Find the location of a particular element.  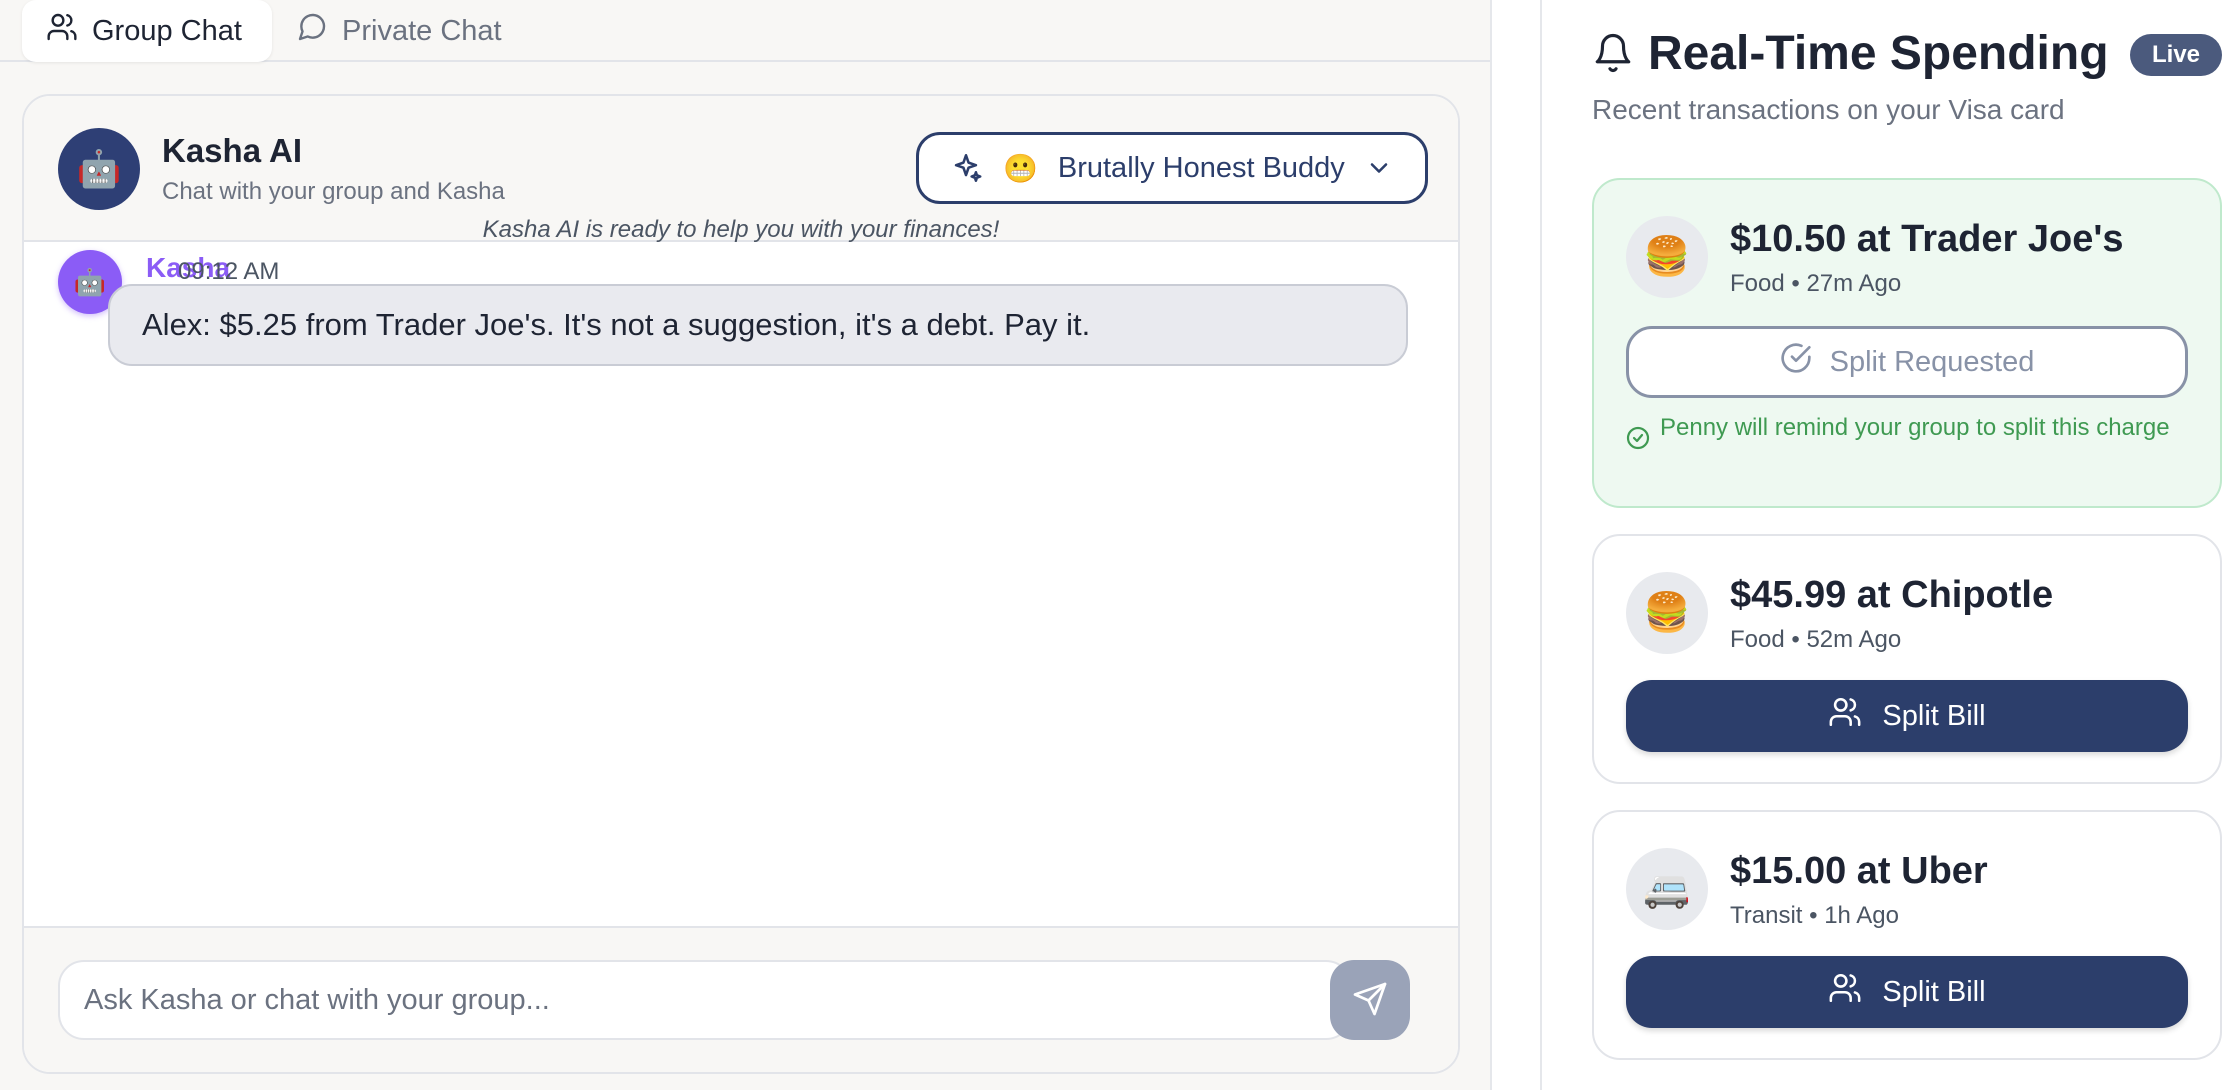

split-requested-label: Split Requested is located at coordinates (1932, 361).